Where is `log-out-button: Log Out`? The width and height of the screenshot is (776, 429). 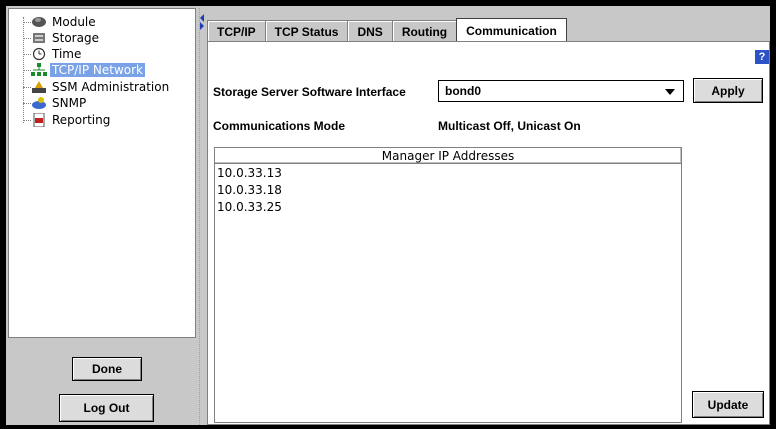
log-out-button: Log Out is located at coordinates (106, 408).